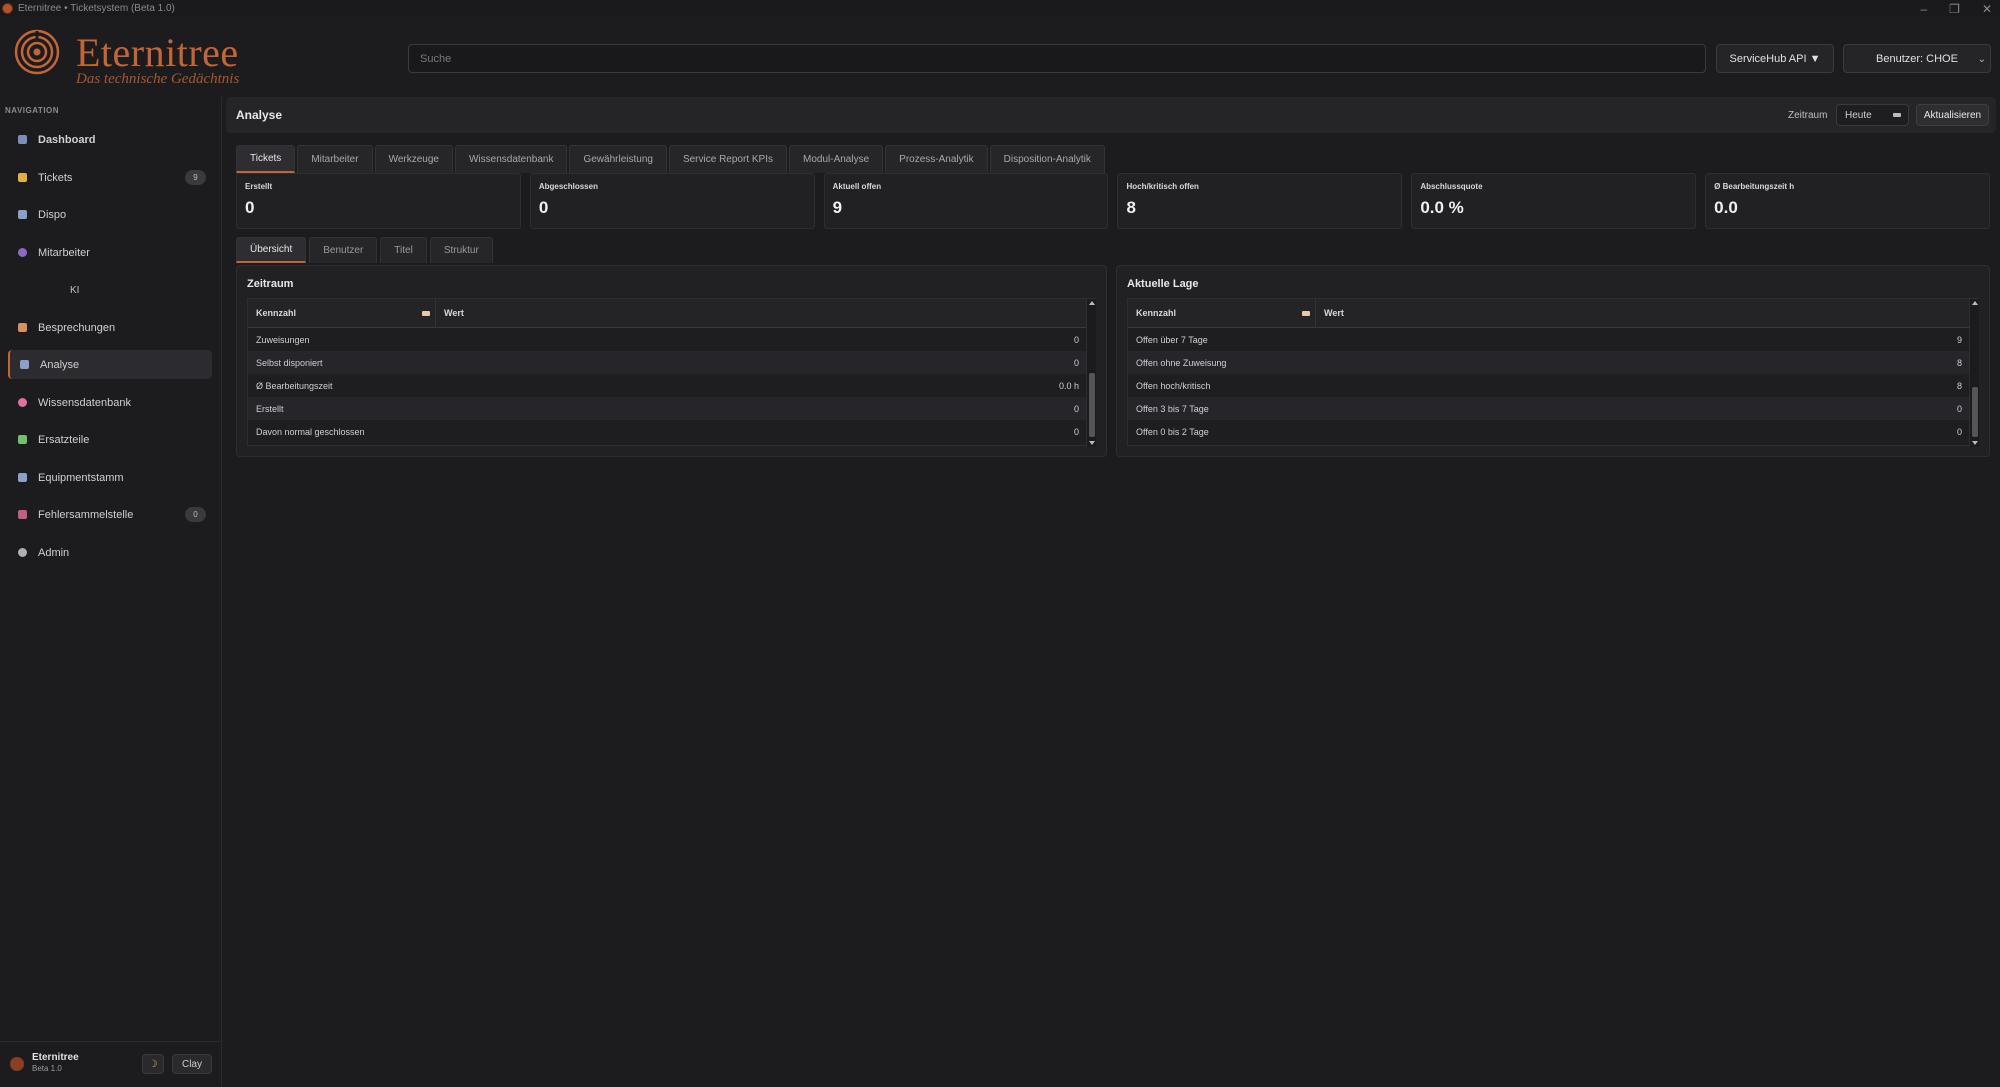 The height and width of the screenshot is (1087, 2000). Describe the element at coordinates (37, 52) in the screenshot. I see `tree-ring-logo-icon` at that location.